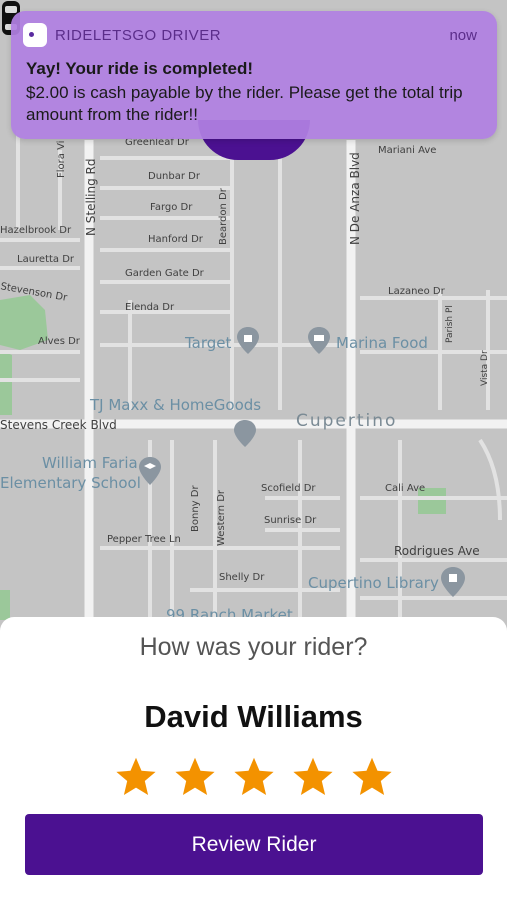  Describe the element at coordinates (175, 239) in the screenshot. I see `map-street-label: Hanford Dr` at that location.